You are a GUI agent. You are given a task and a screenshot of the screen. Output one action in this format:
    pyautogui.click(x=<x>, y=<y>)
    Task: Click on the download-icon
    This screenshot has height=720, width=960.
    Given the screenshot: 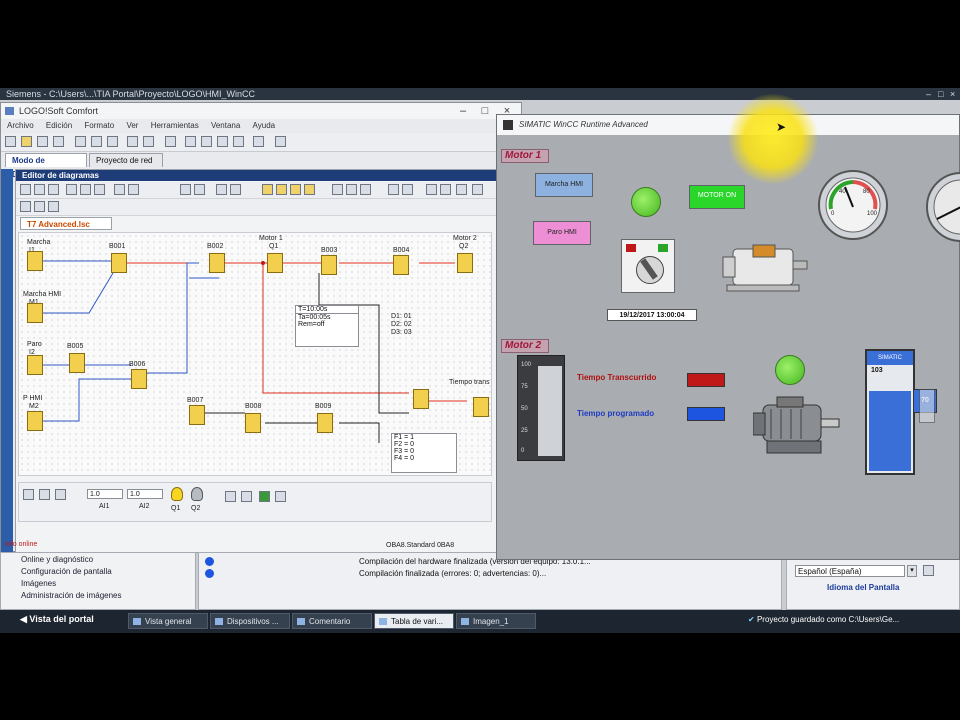 What is the action you would take?
    pyautogui.click(x=206, y=141)
    